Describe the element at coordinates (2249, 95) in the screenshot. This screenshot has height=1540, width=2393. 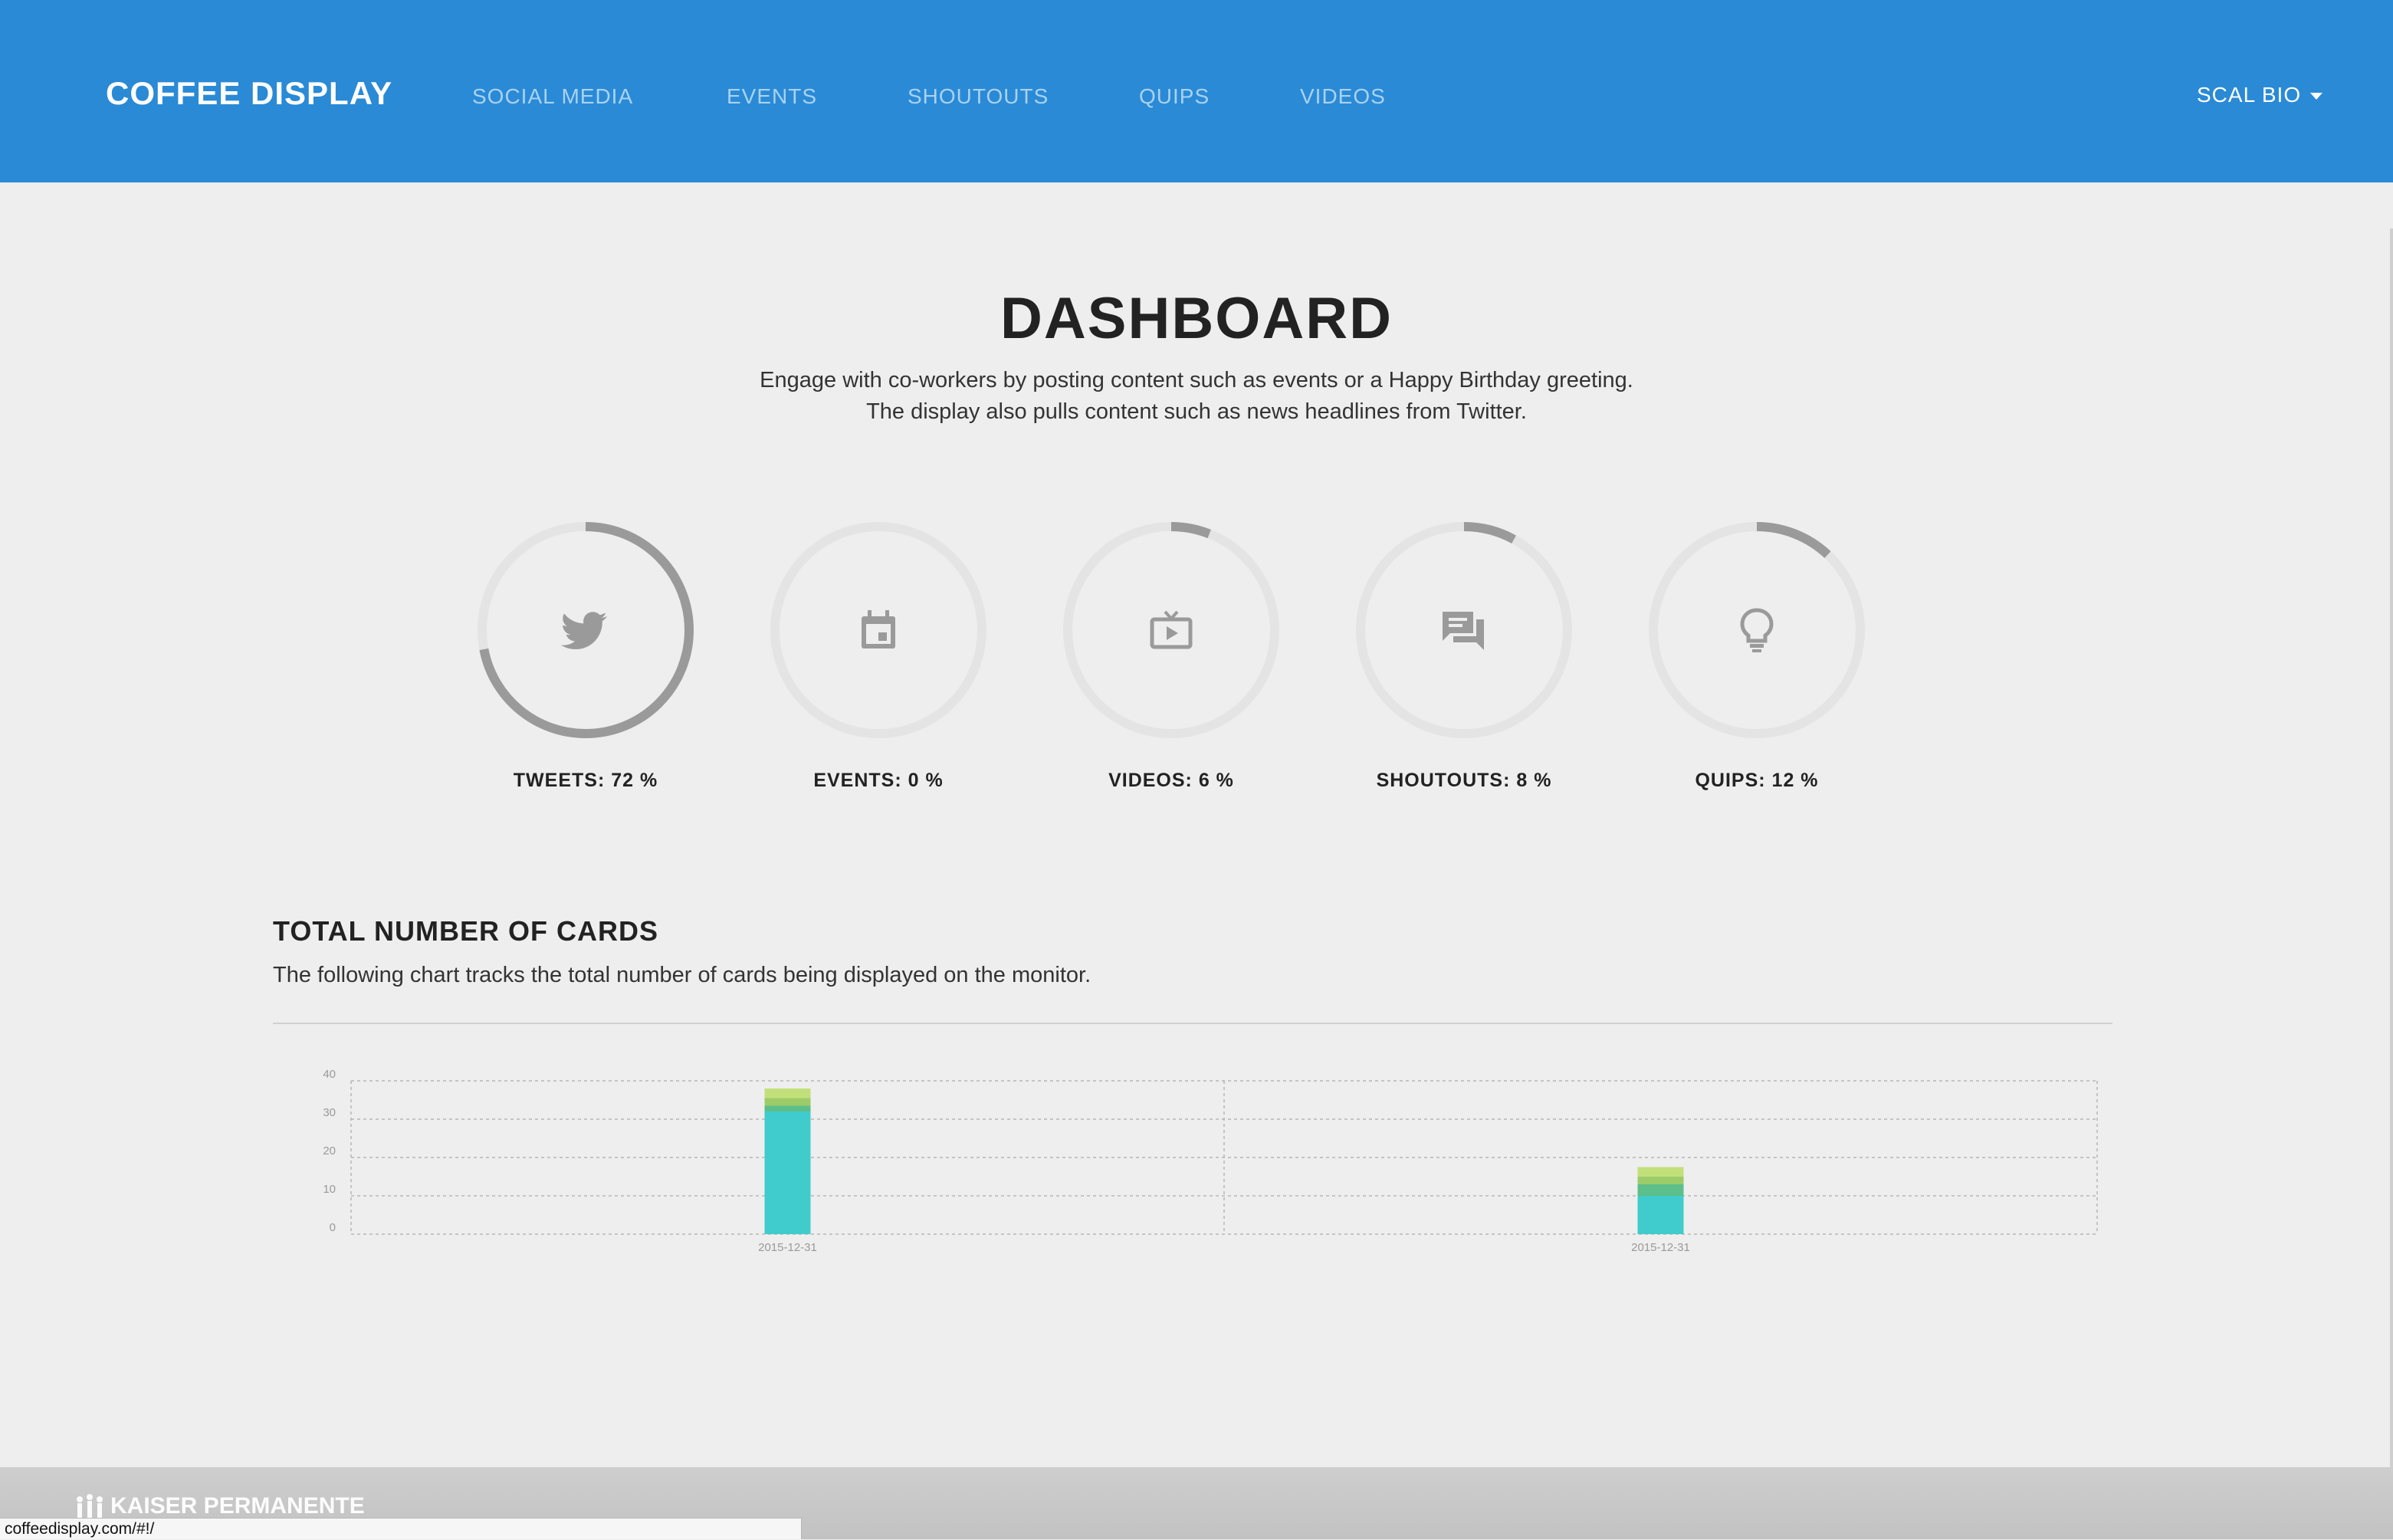
I see `user-menu-label: SCAL BIO` at that location.